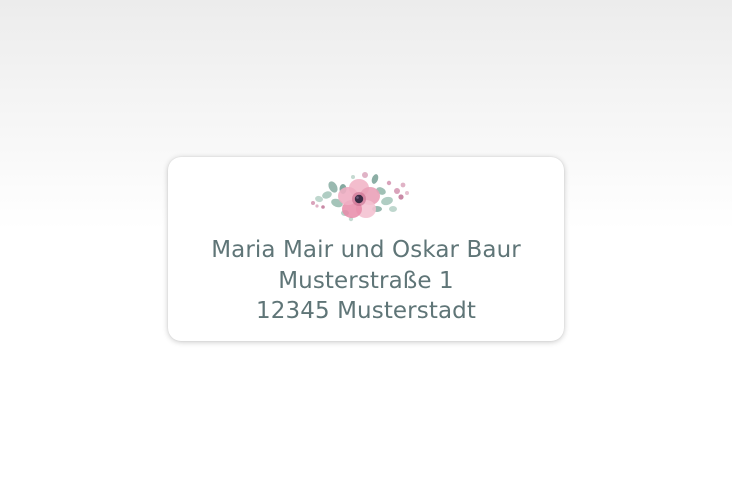 This screenshot has height=500, width=732. I want to click on address-line-street: Musterstraße 1, so click(366, 280).